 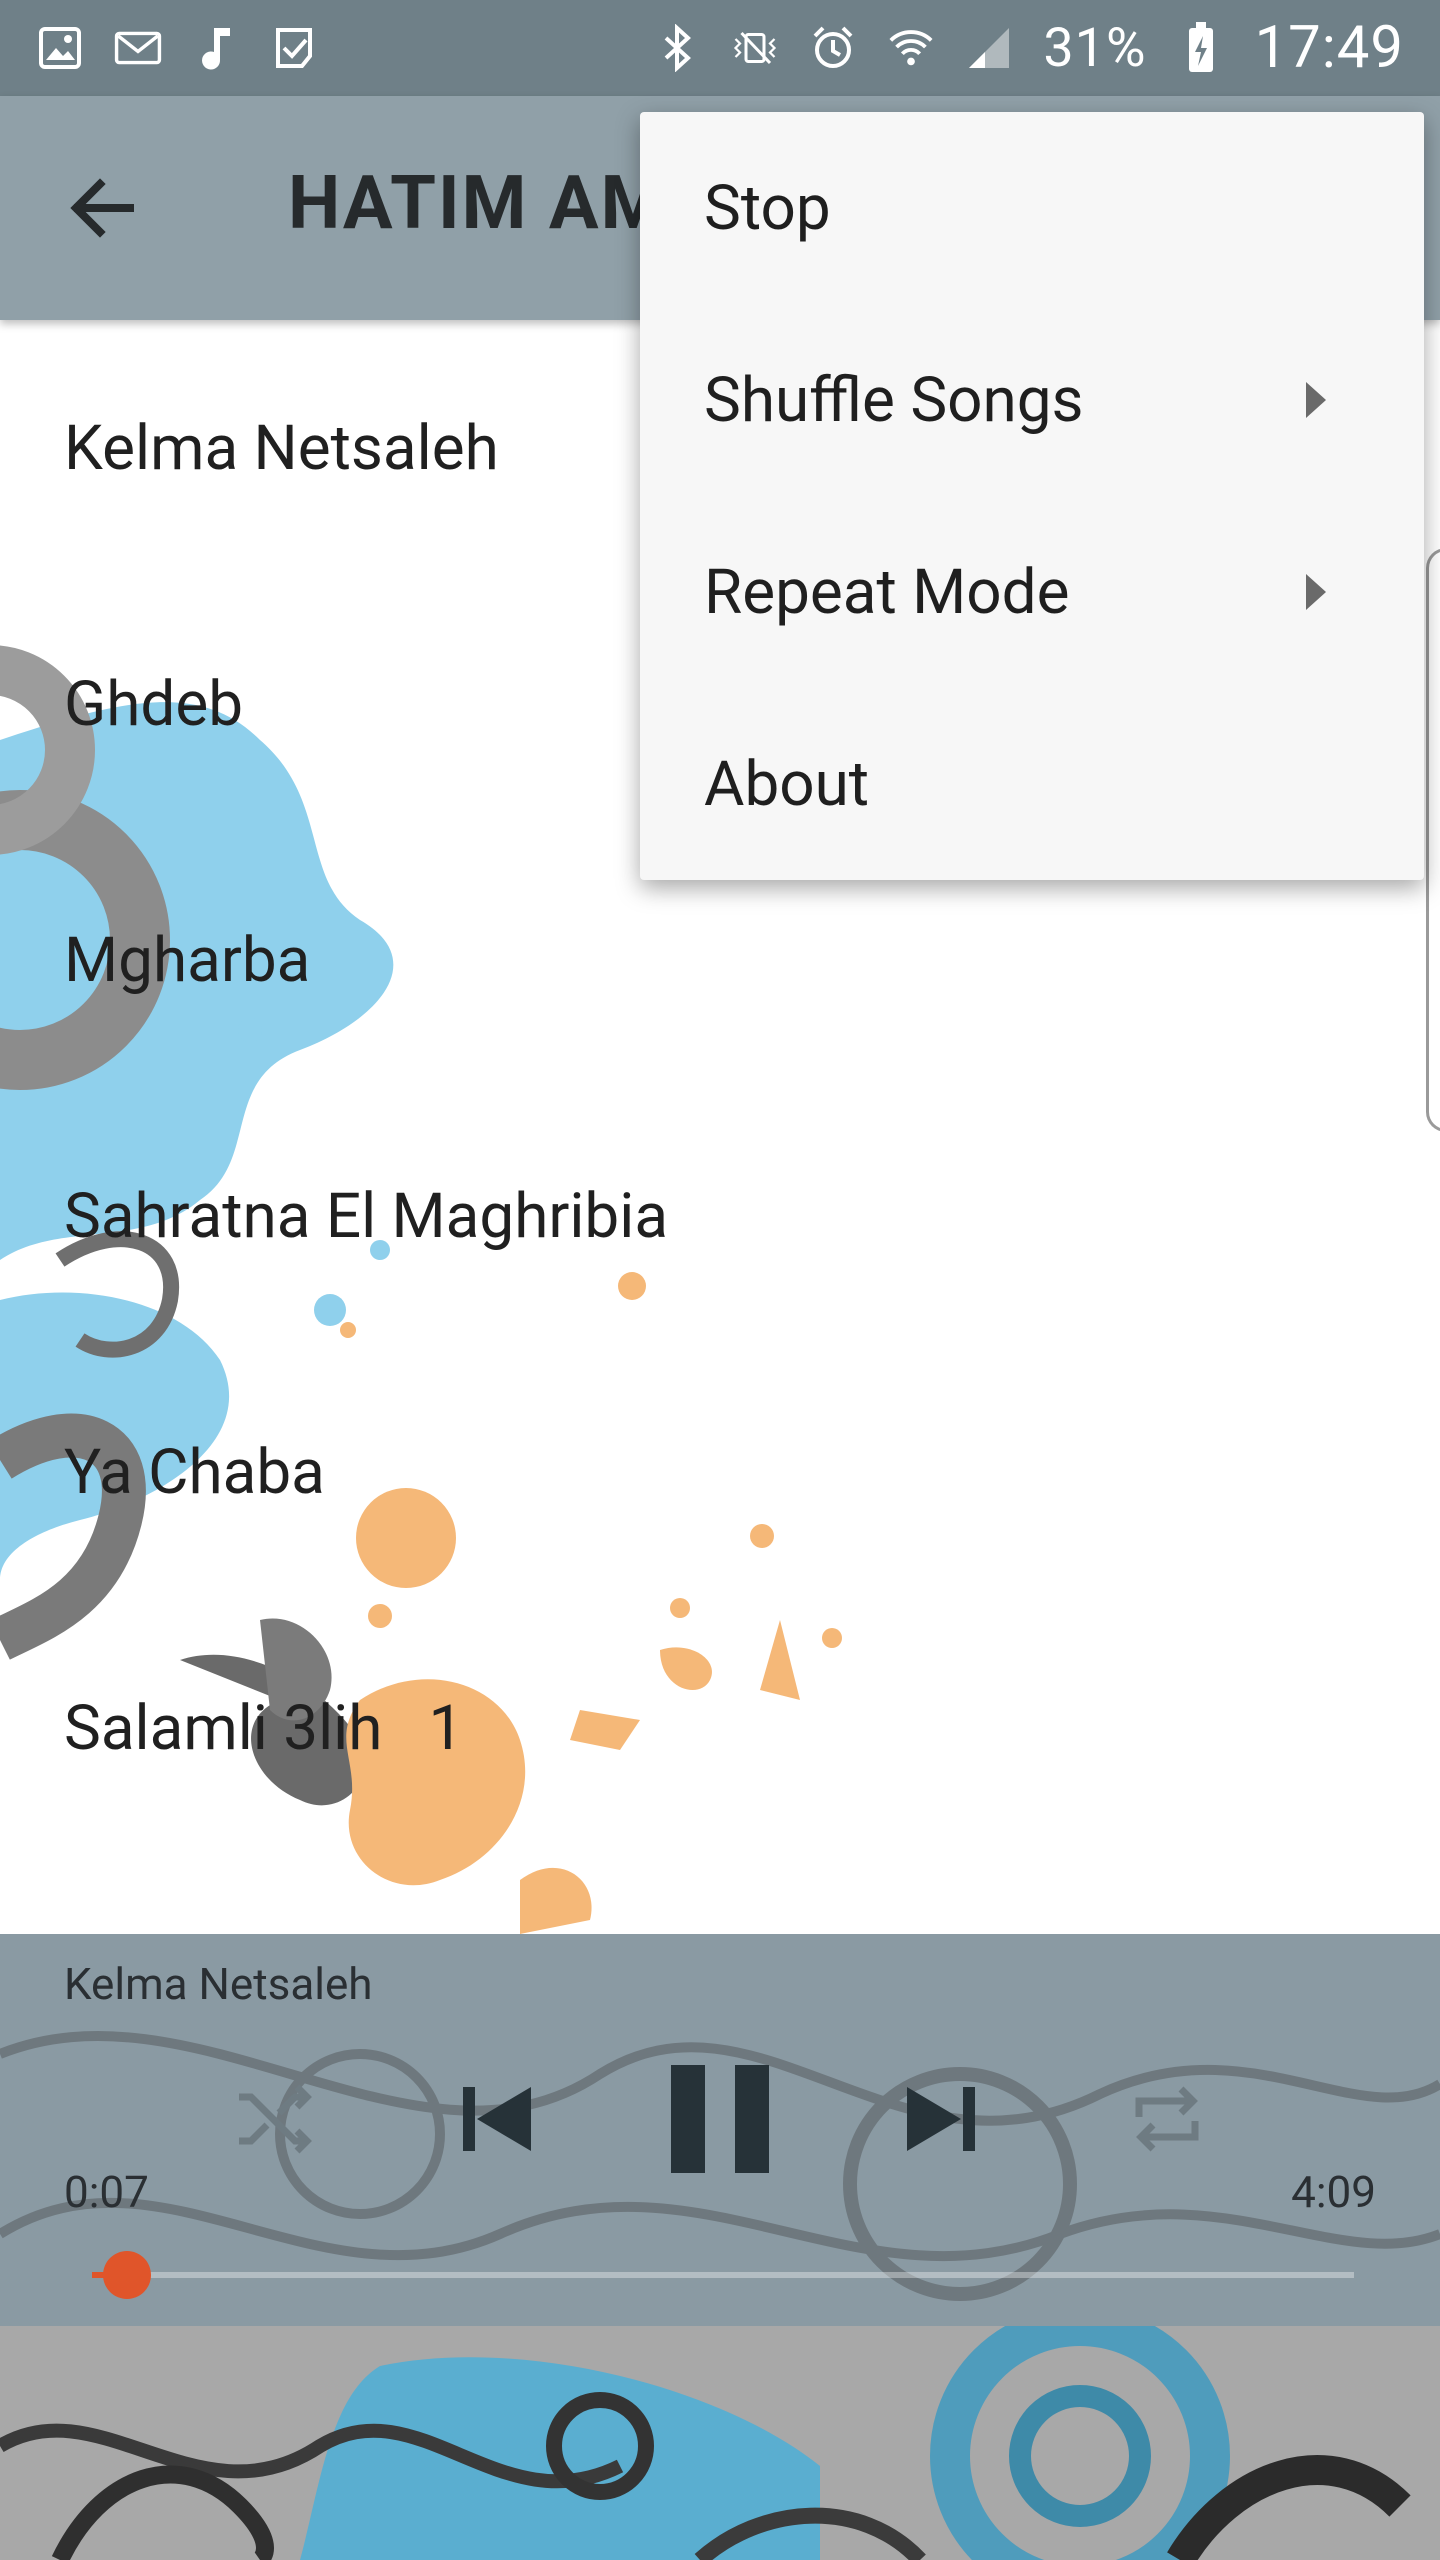 I want to click on repeat-button, so click(x=1167, y=2119).